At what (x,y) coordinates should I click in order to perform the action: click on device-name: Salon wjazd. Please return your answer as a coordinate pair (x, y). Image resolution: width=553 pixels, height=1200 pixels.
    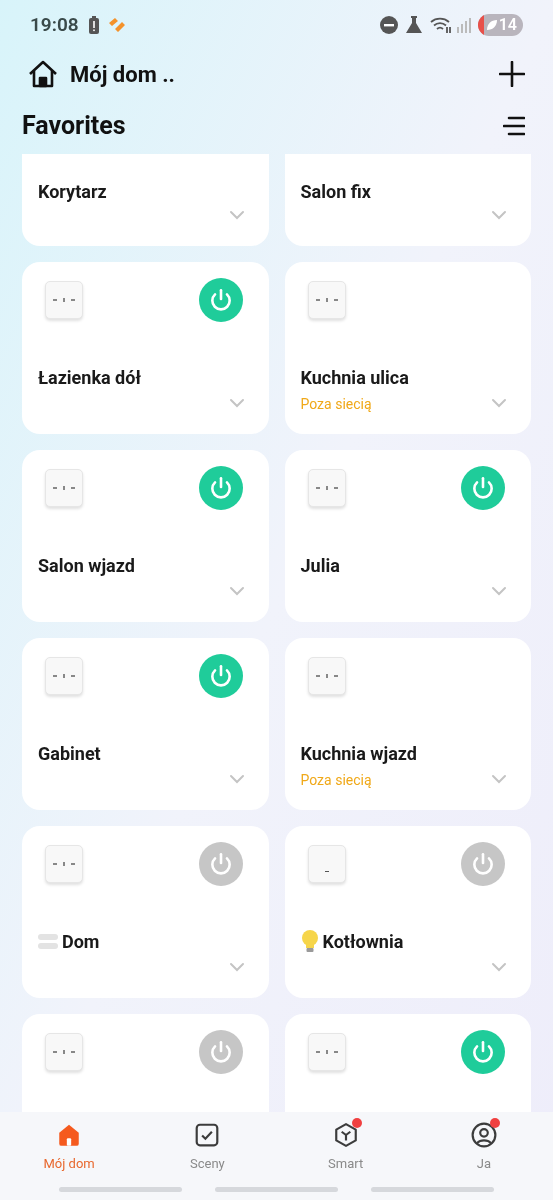
    Looking at the image, I should click on (86, 566).